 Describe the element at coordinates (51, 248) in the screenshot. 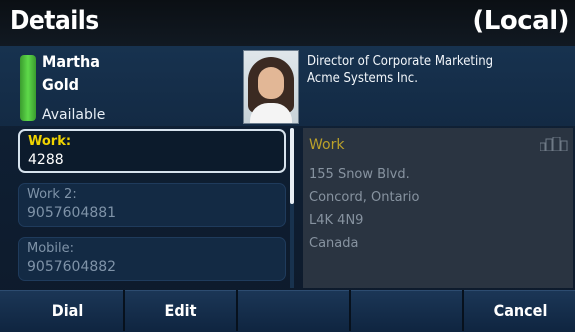

I see `number-label: Mobile:` at that location.